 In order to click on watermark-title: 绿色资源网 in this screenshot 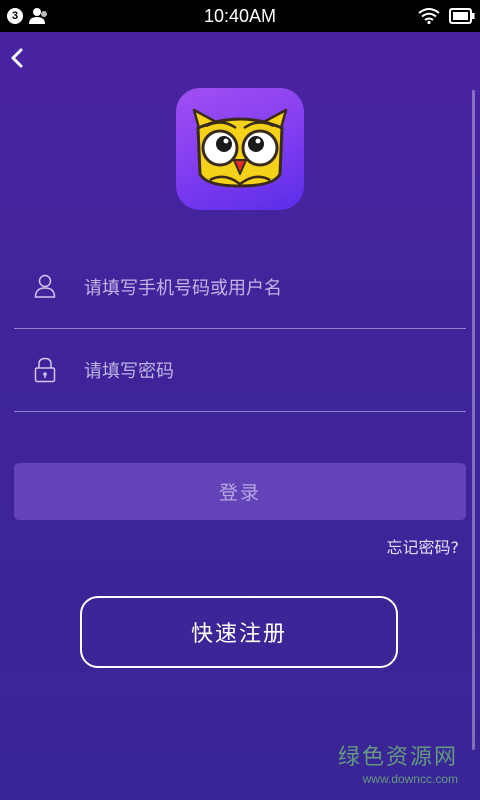, I will do `click(397, 757)`.